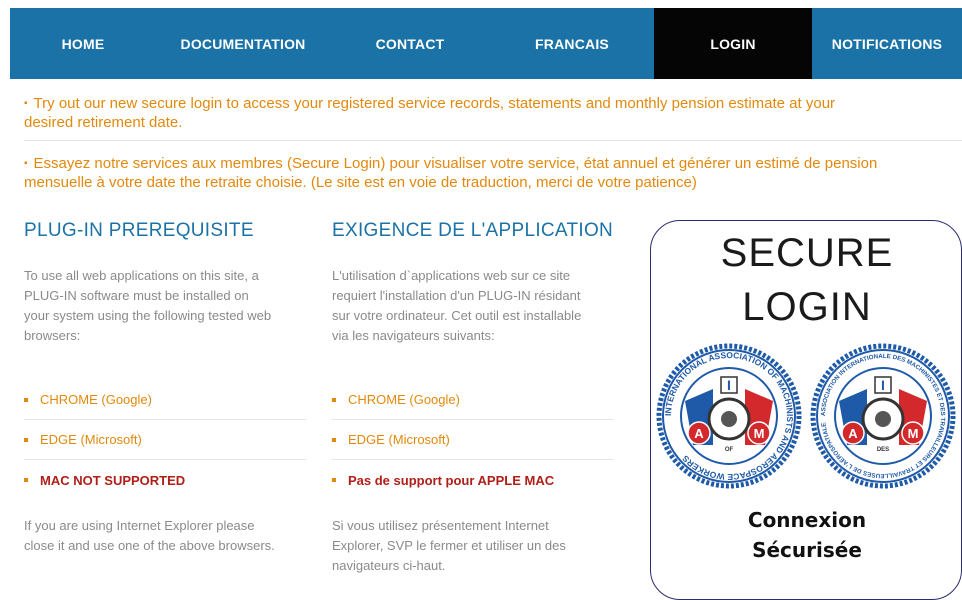 The height and width of the screenshot is (600, 962). Describe the element at coordinates (913, 433) in the screenshot. I see `seal-right-letter-m: M` at that location.